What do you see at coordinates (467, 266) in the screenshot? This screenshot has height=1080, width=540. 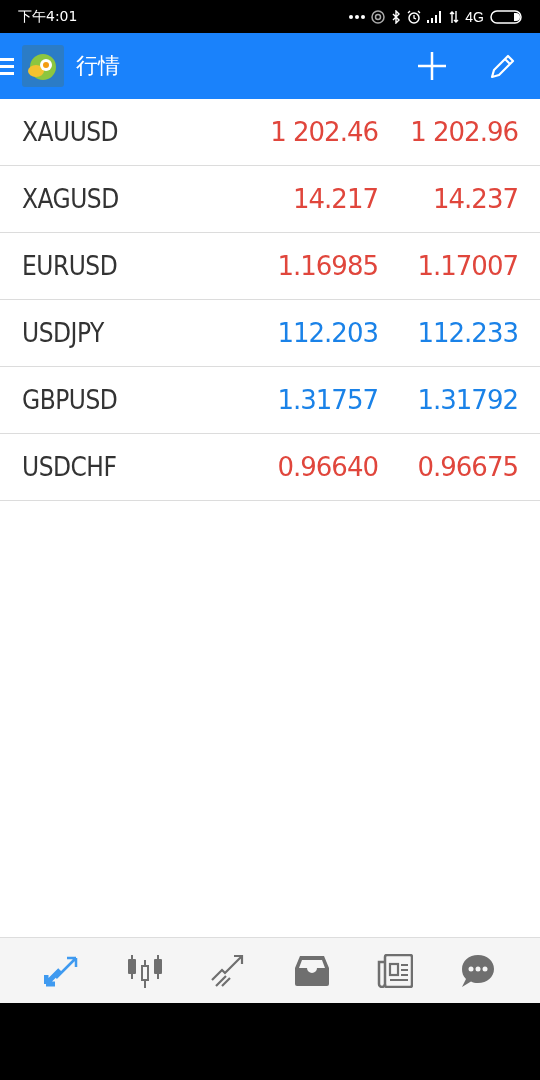 I see `ask-price: 1.17007` at bounding box center [467, 266].